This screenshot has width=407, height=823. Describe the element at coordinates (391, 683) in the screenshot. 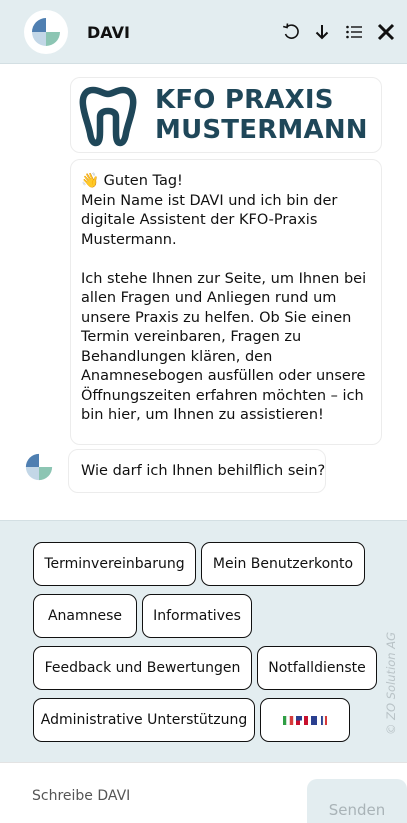

I see `copyright-watermark: © ZO Solution AG` at that location.